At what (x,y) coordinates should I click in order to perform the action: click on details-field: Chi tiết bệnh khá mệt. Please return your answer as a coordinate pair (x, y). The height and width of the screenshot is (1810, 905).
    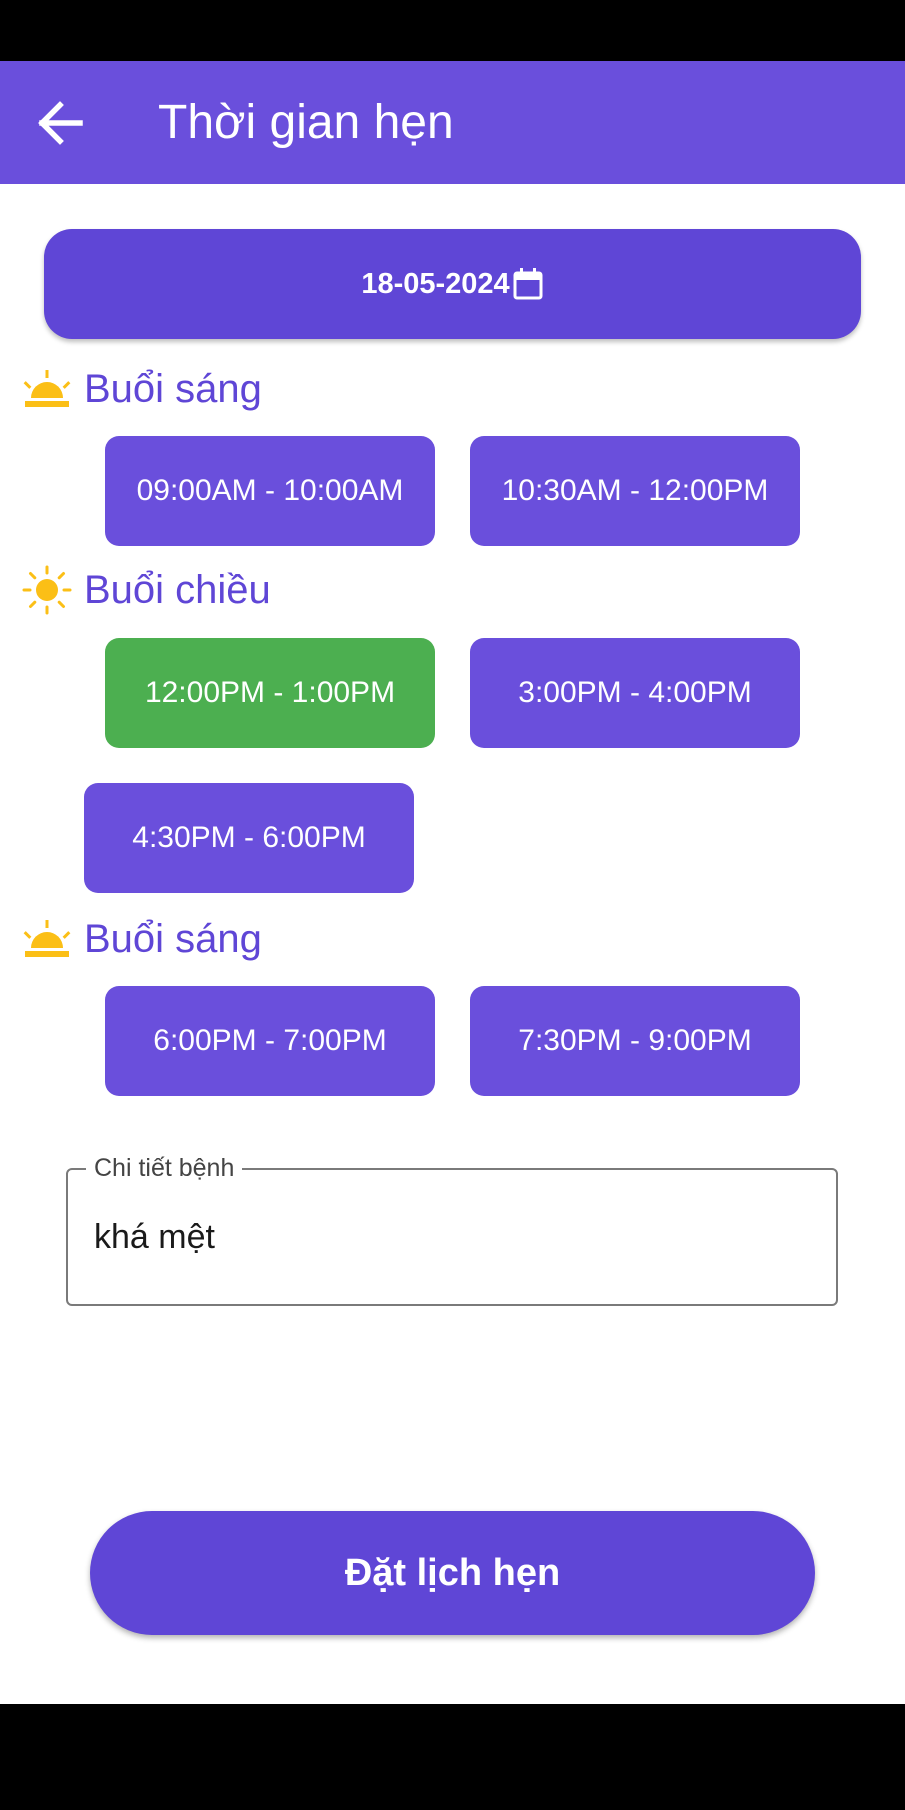
    Looking at the image, I should click on (452, 1230).